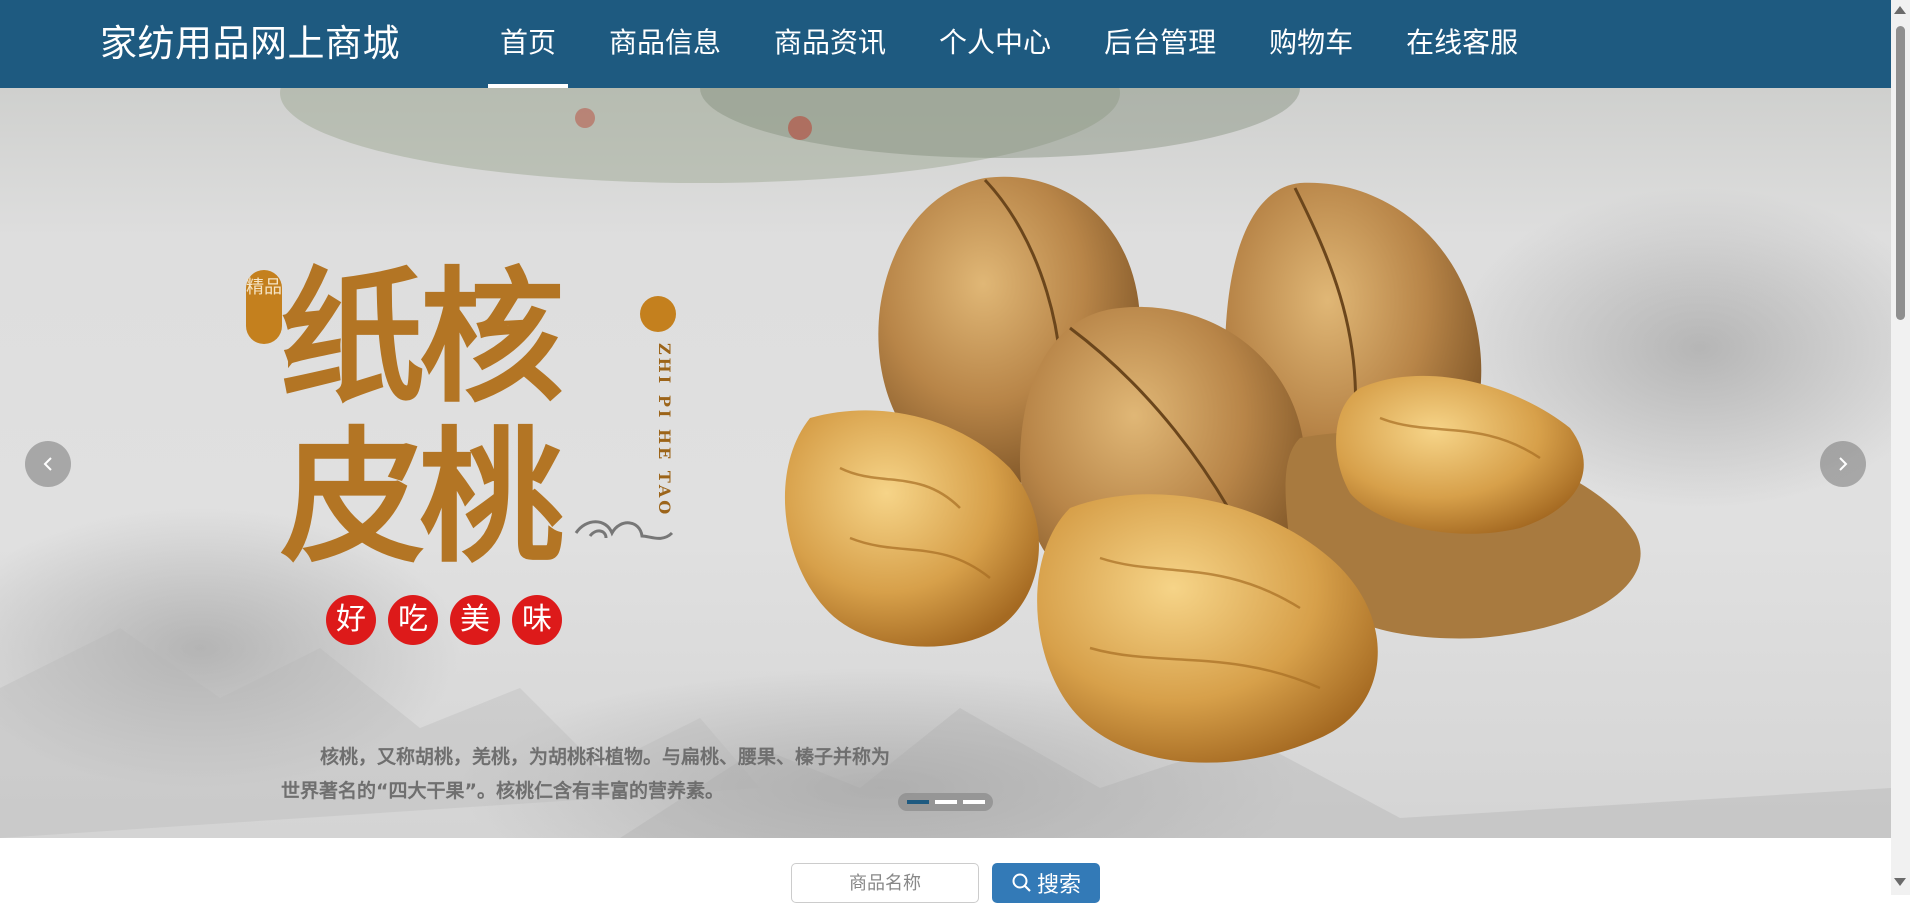 The width and height of the screenshot is (1910, 903). I want to click on product-search-input, so click(885, 883).